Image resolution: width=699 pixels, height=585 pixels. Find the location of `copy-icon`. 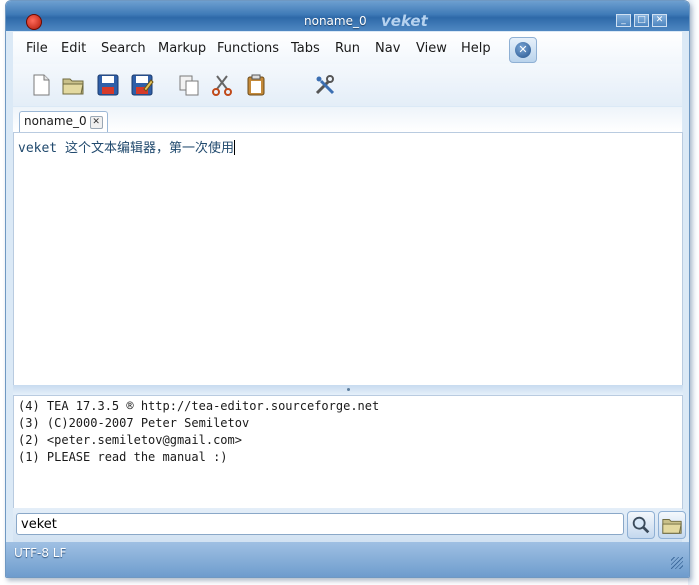

copy-icon is located at coordinates (189, 85).